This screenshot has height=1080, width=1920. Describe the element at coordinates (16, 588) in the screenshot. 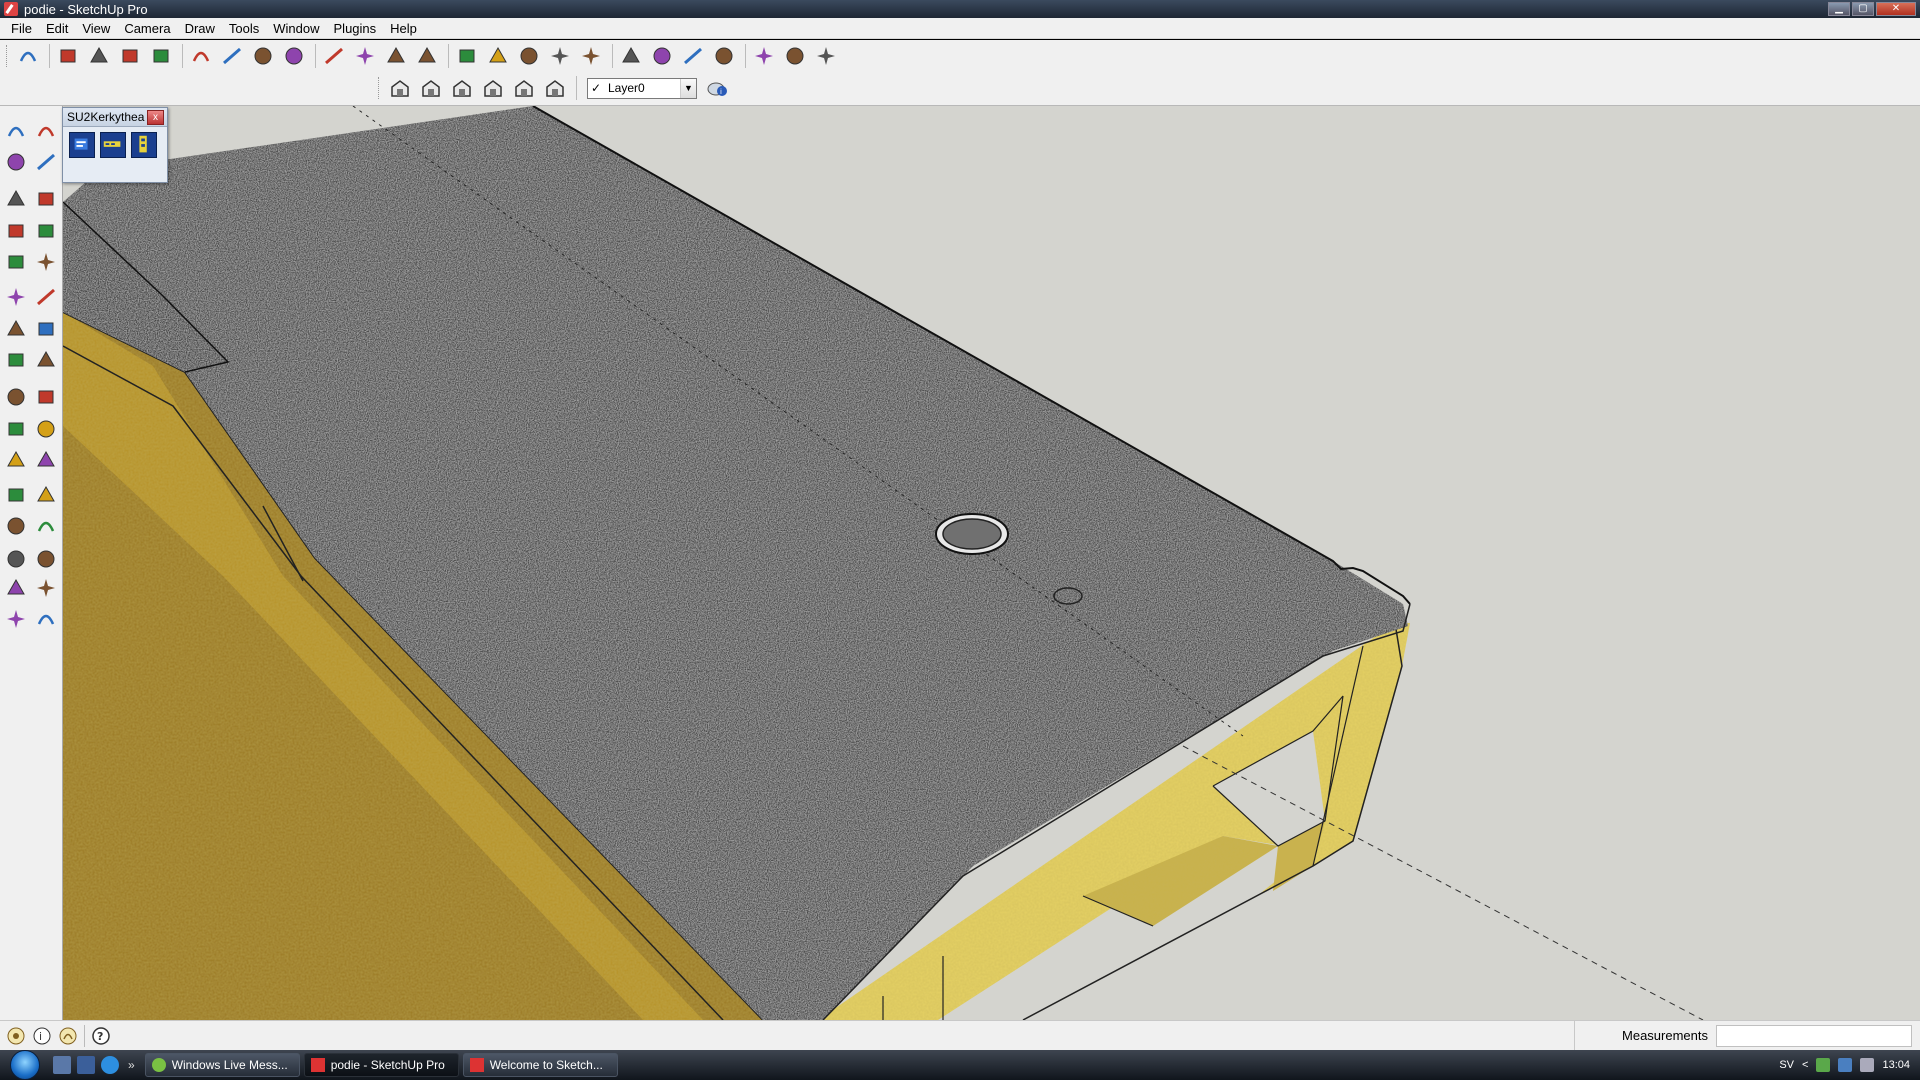

I see `position-camera-icon` at that location.